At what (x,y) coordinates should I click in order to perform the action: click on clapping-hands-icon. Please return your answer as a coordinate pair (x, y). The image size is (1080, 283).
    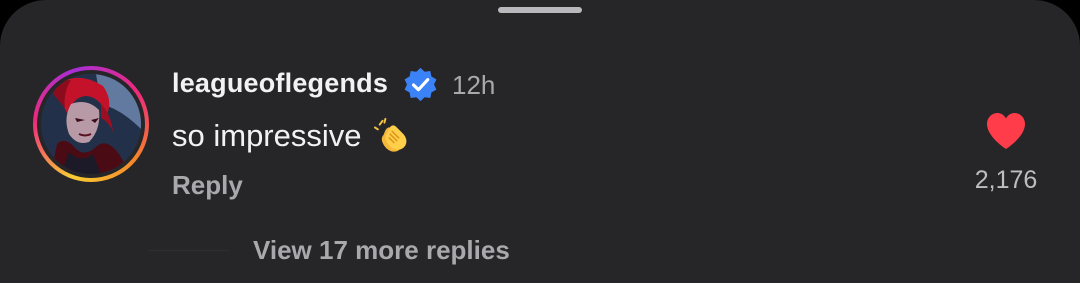
    Looking at the image, I should click on (389, 134).